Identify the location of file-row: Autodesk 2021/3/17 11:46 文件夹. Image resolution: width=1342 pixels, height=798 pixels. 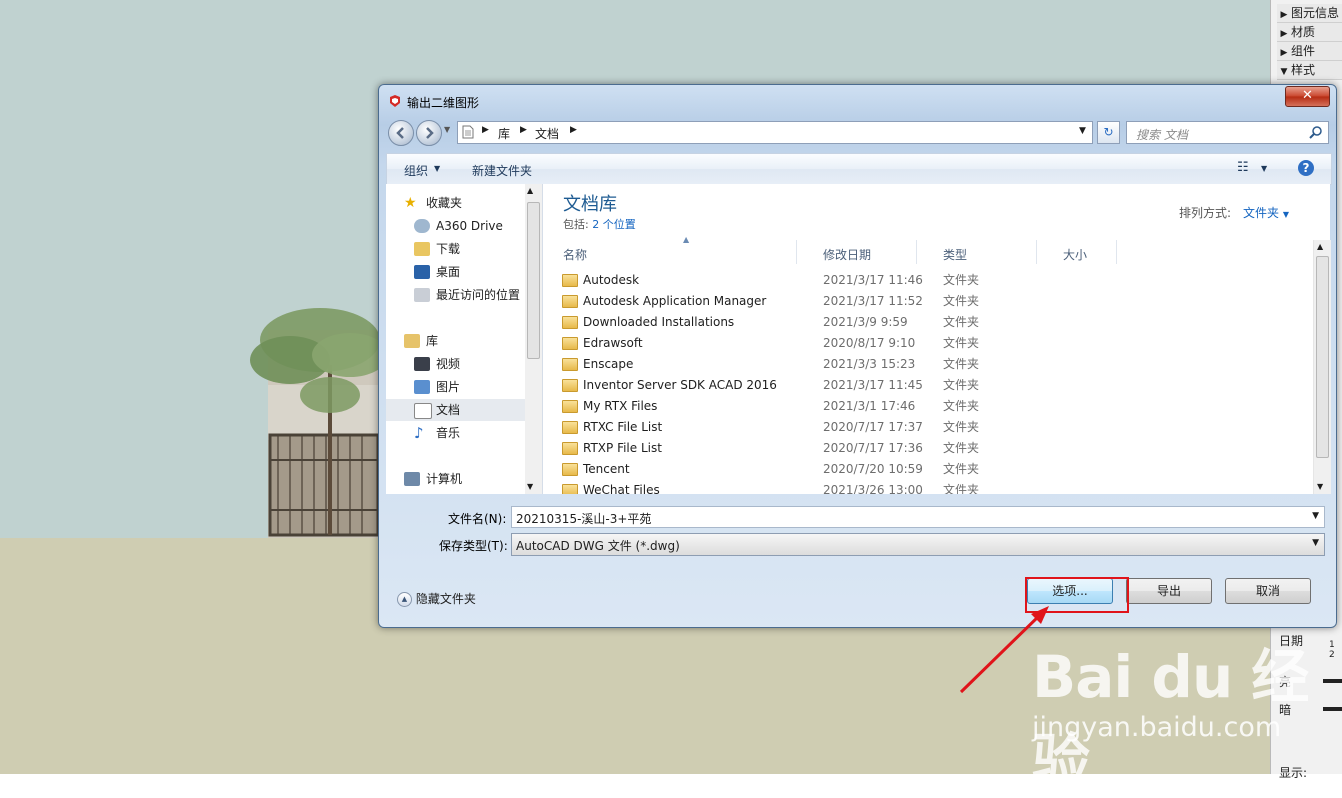
(933, 280).